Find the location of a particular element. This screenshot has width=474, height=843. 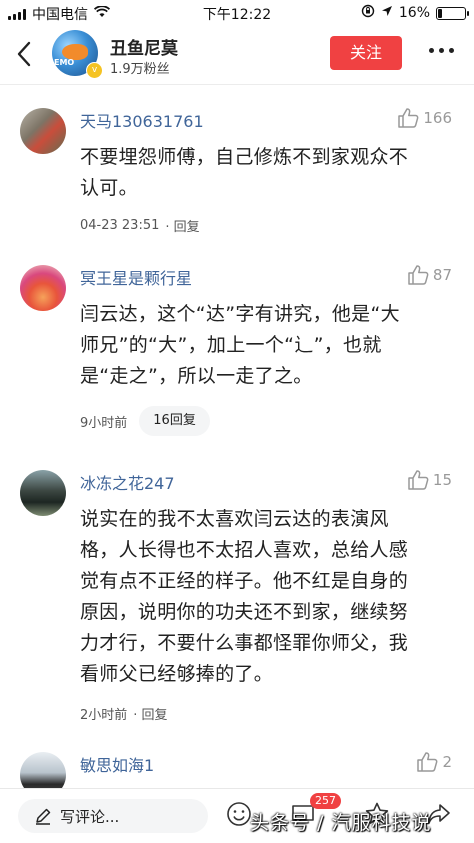

more-options-icon is located at coordinates (441, 50).